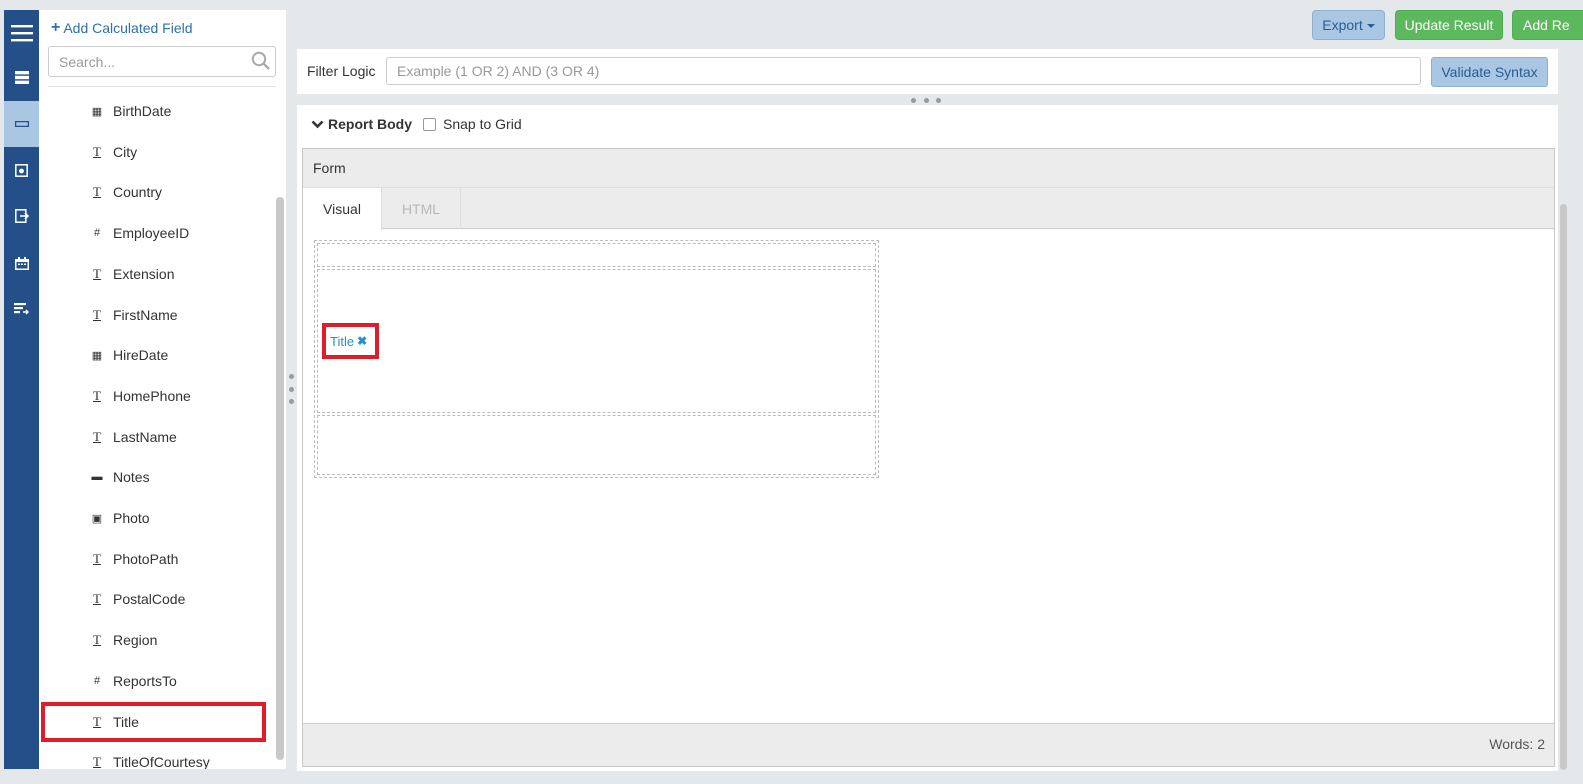 This screenshot has height=784, width=1583. I want to click on title-token-highlight: Title ✖, so click(350, 341).